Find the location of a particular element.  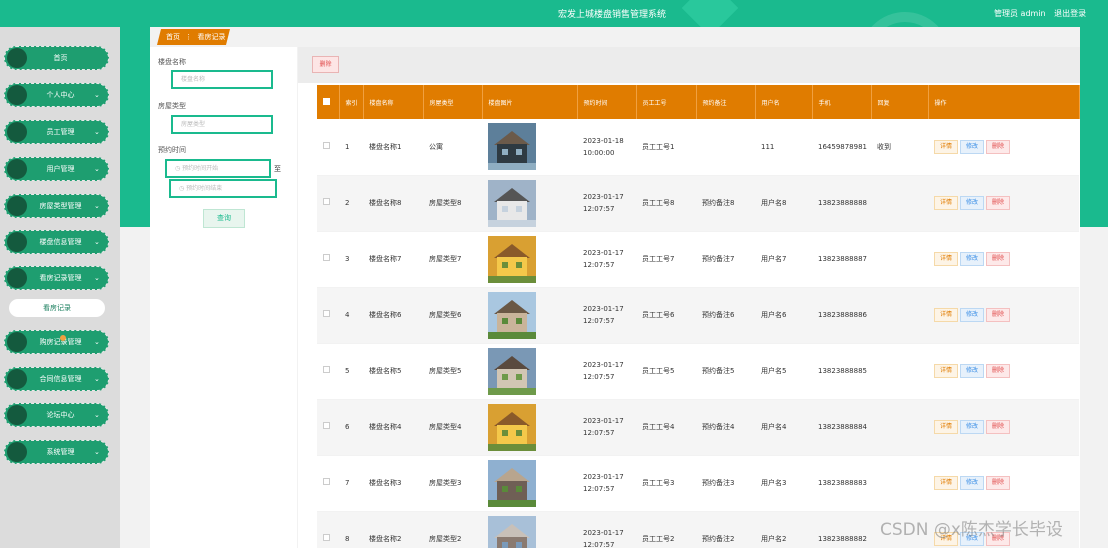

cell-user: 用户名5 is located at coordinates (783, 371).